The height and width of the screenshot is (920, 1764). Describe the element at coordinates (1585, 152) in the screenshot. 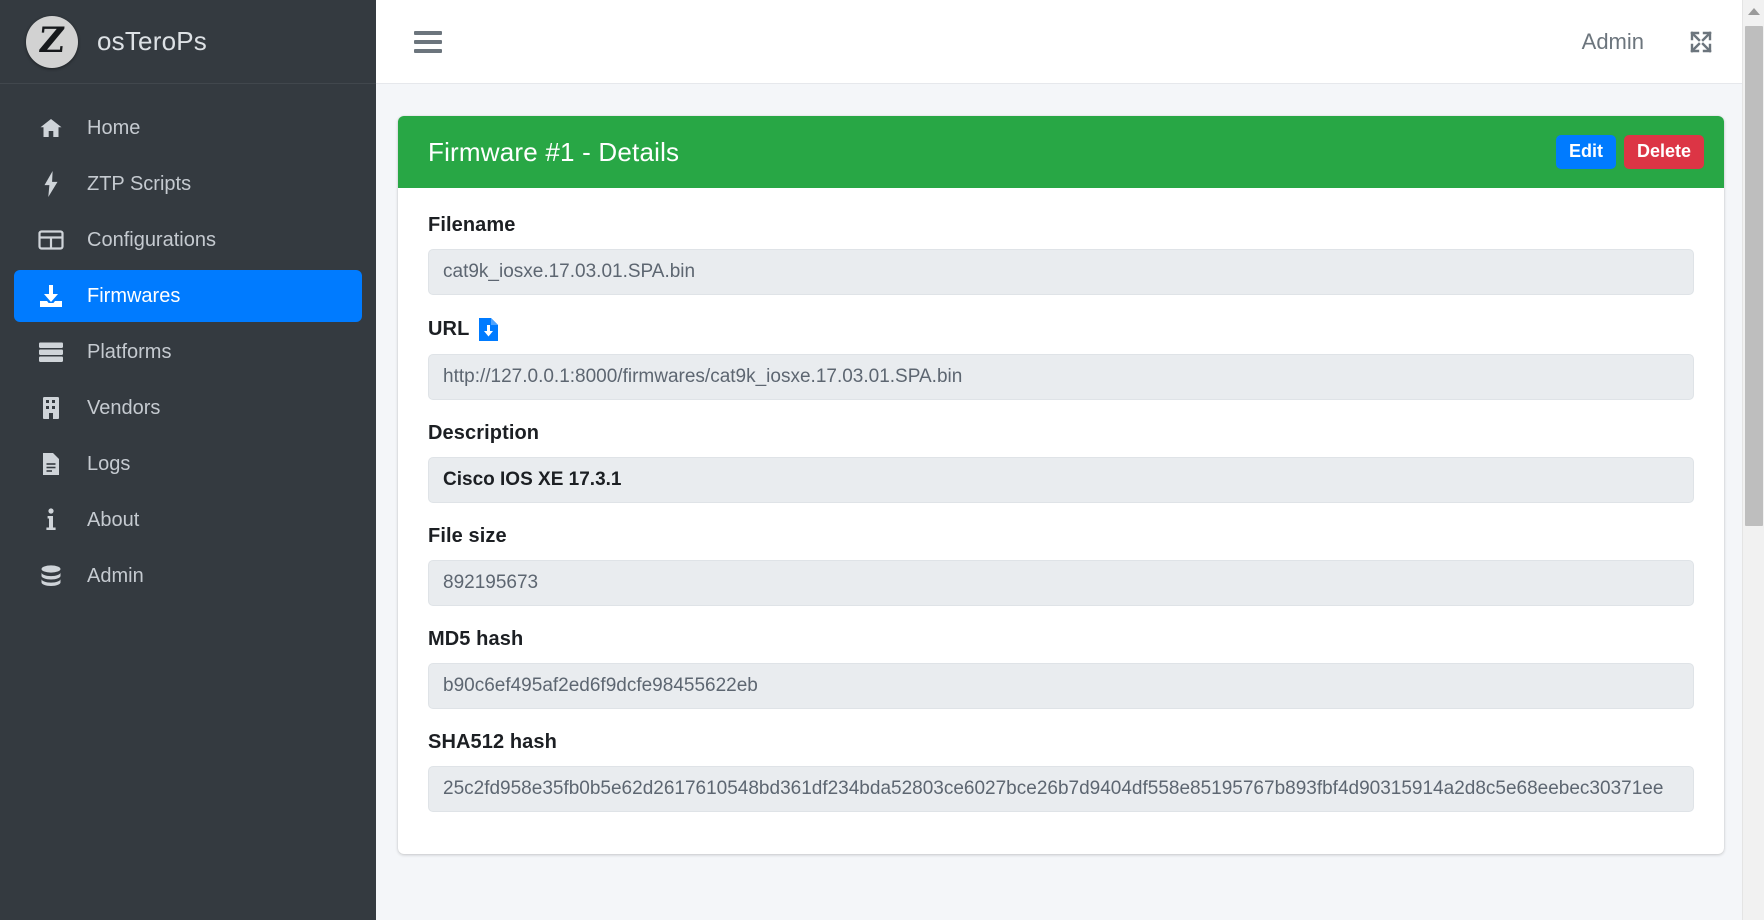

I see `edit-button: Edit` at that location.